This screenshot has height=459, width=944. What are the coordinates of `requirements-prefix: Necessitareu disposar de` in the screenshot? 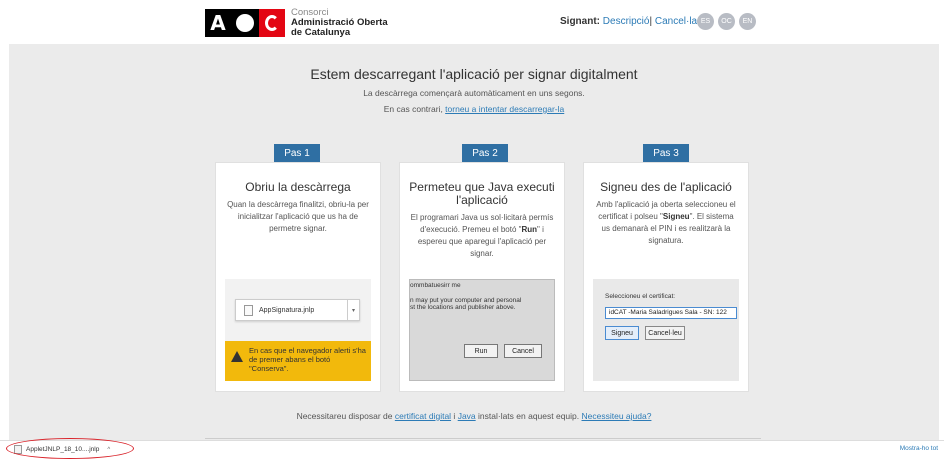 It's located at (345, 416).